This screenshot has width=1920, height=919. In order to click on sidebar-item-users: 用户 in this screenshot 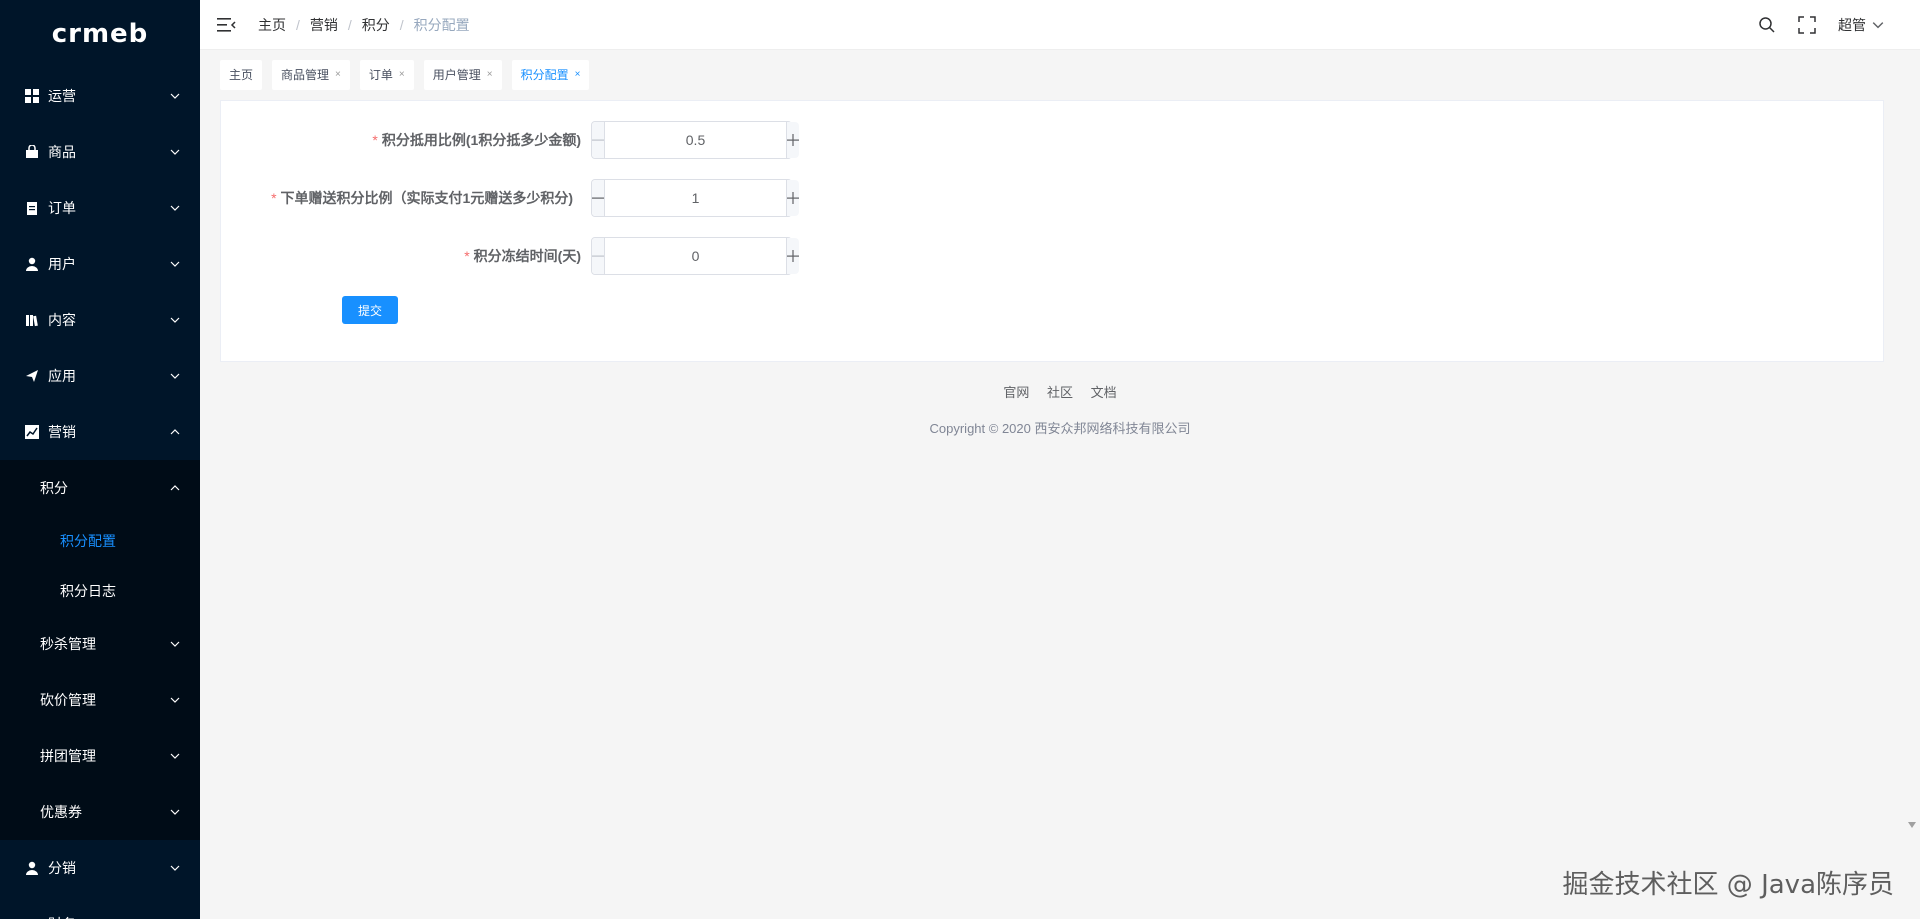, I will do `click(100, 264)`.